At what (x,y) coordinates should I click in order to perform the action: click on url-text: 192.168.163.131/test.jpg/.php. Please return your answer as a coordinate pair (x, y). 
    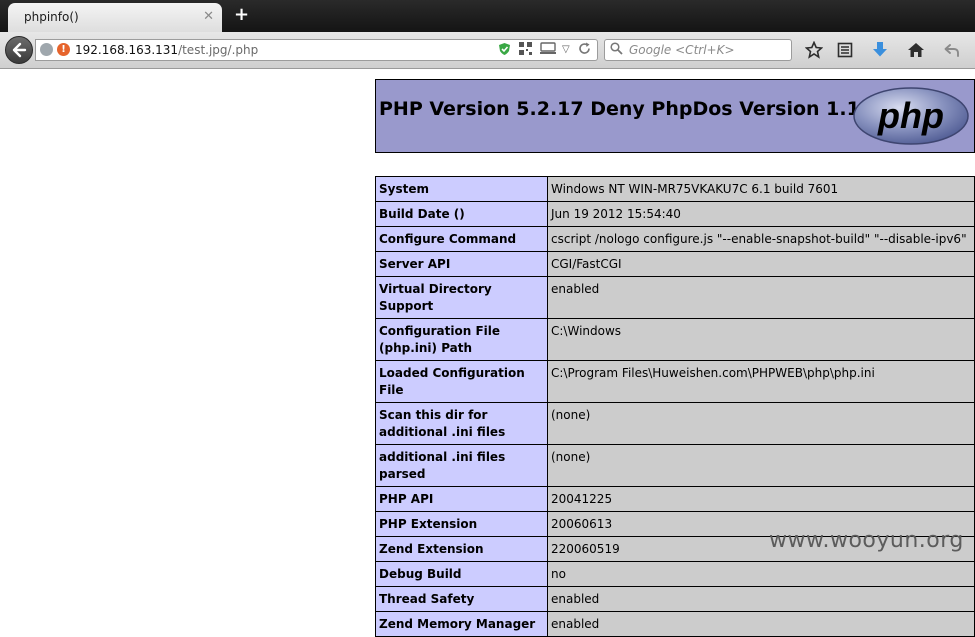
    Looking at the image, I should click on (166, 50).